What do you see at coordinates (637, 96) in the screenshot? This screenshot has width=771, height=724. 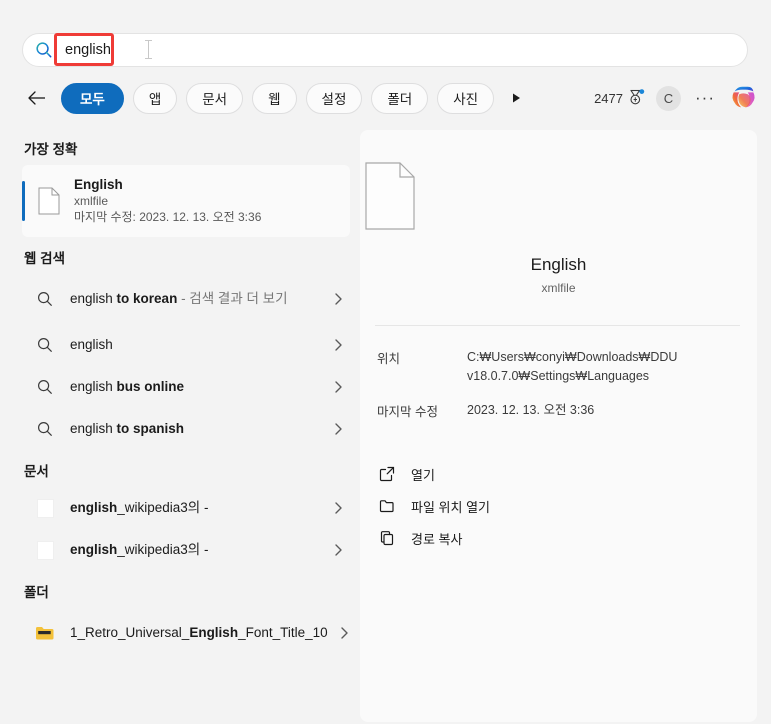 I see `rewards-medal-icon` at bounding box center [637, 96].